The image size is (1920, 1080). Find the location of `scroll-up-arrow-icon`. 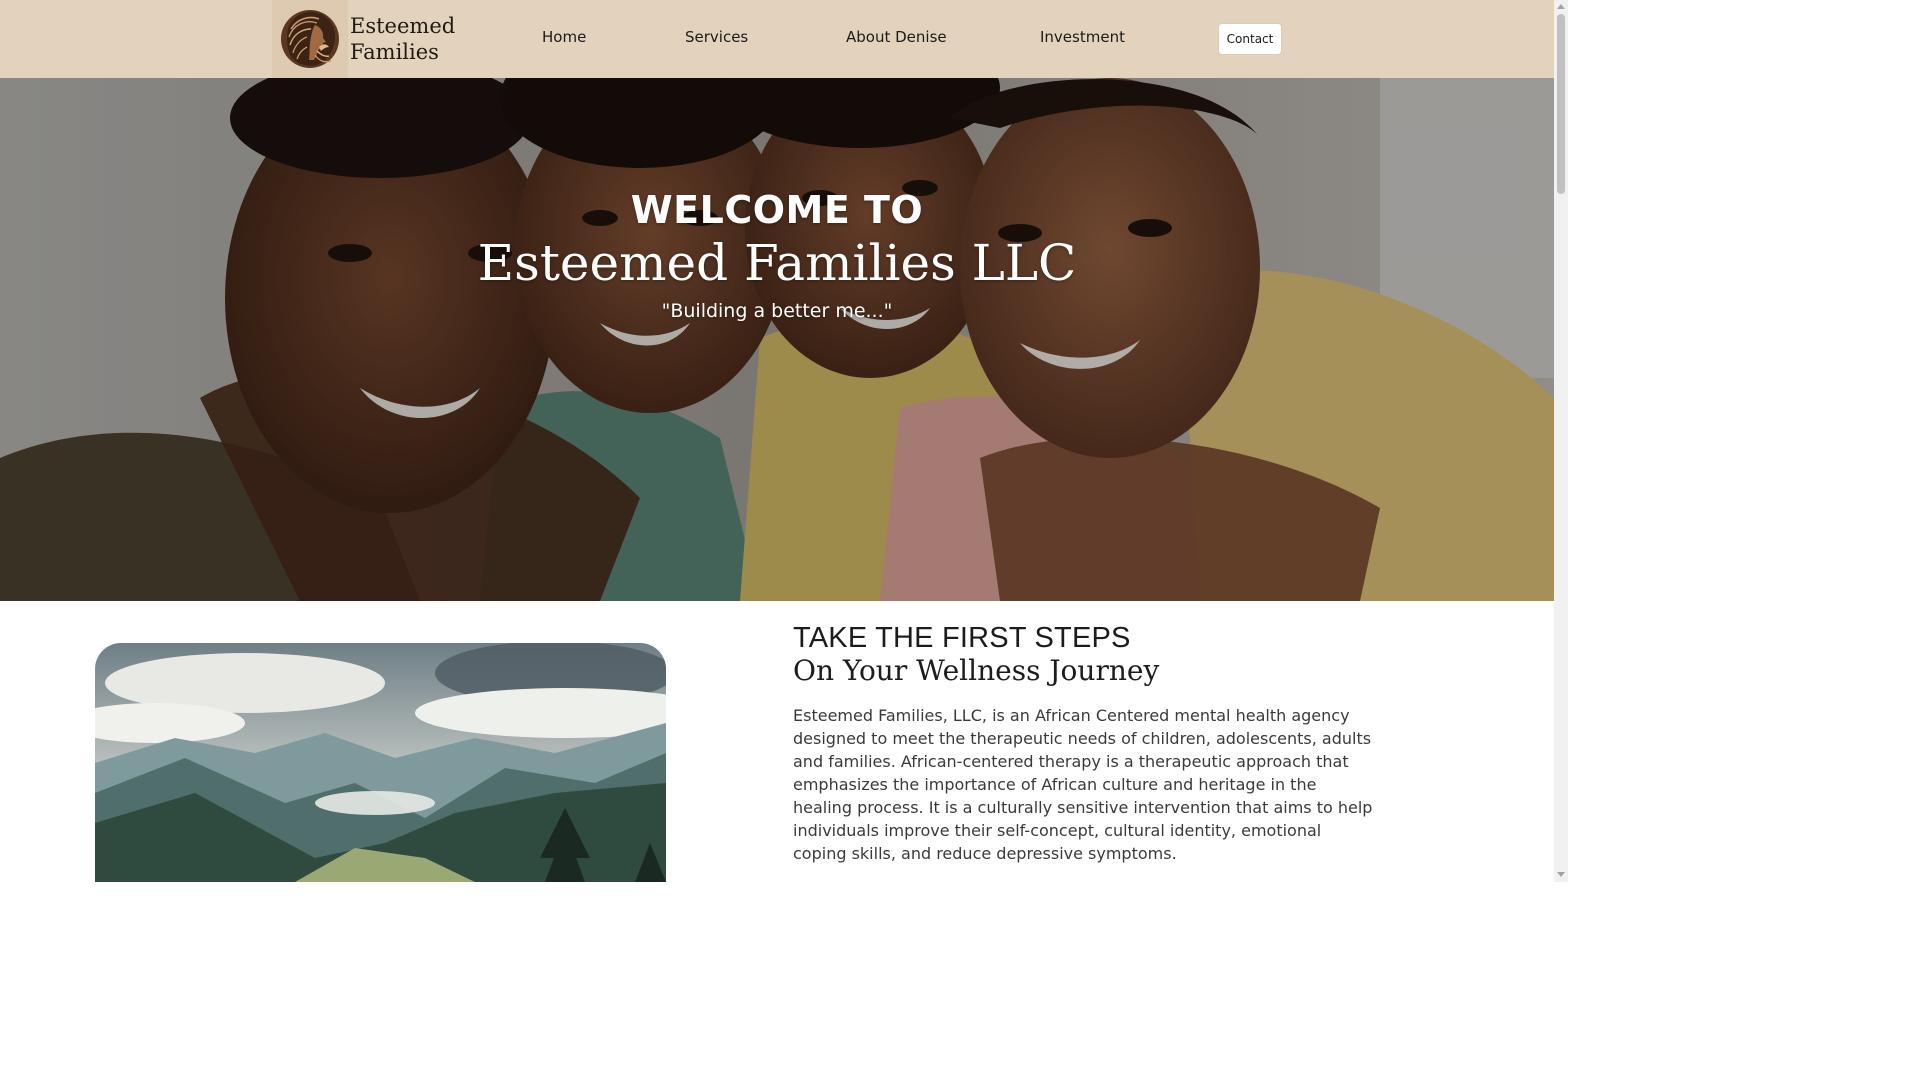

scroll-up-arrow-icon is located at coordinates (1561, 6).